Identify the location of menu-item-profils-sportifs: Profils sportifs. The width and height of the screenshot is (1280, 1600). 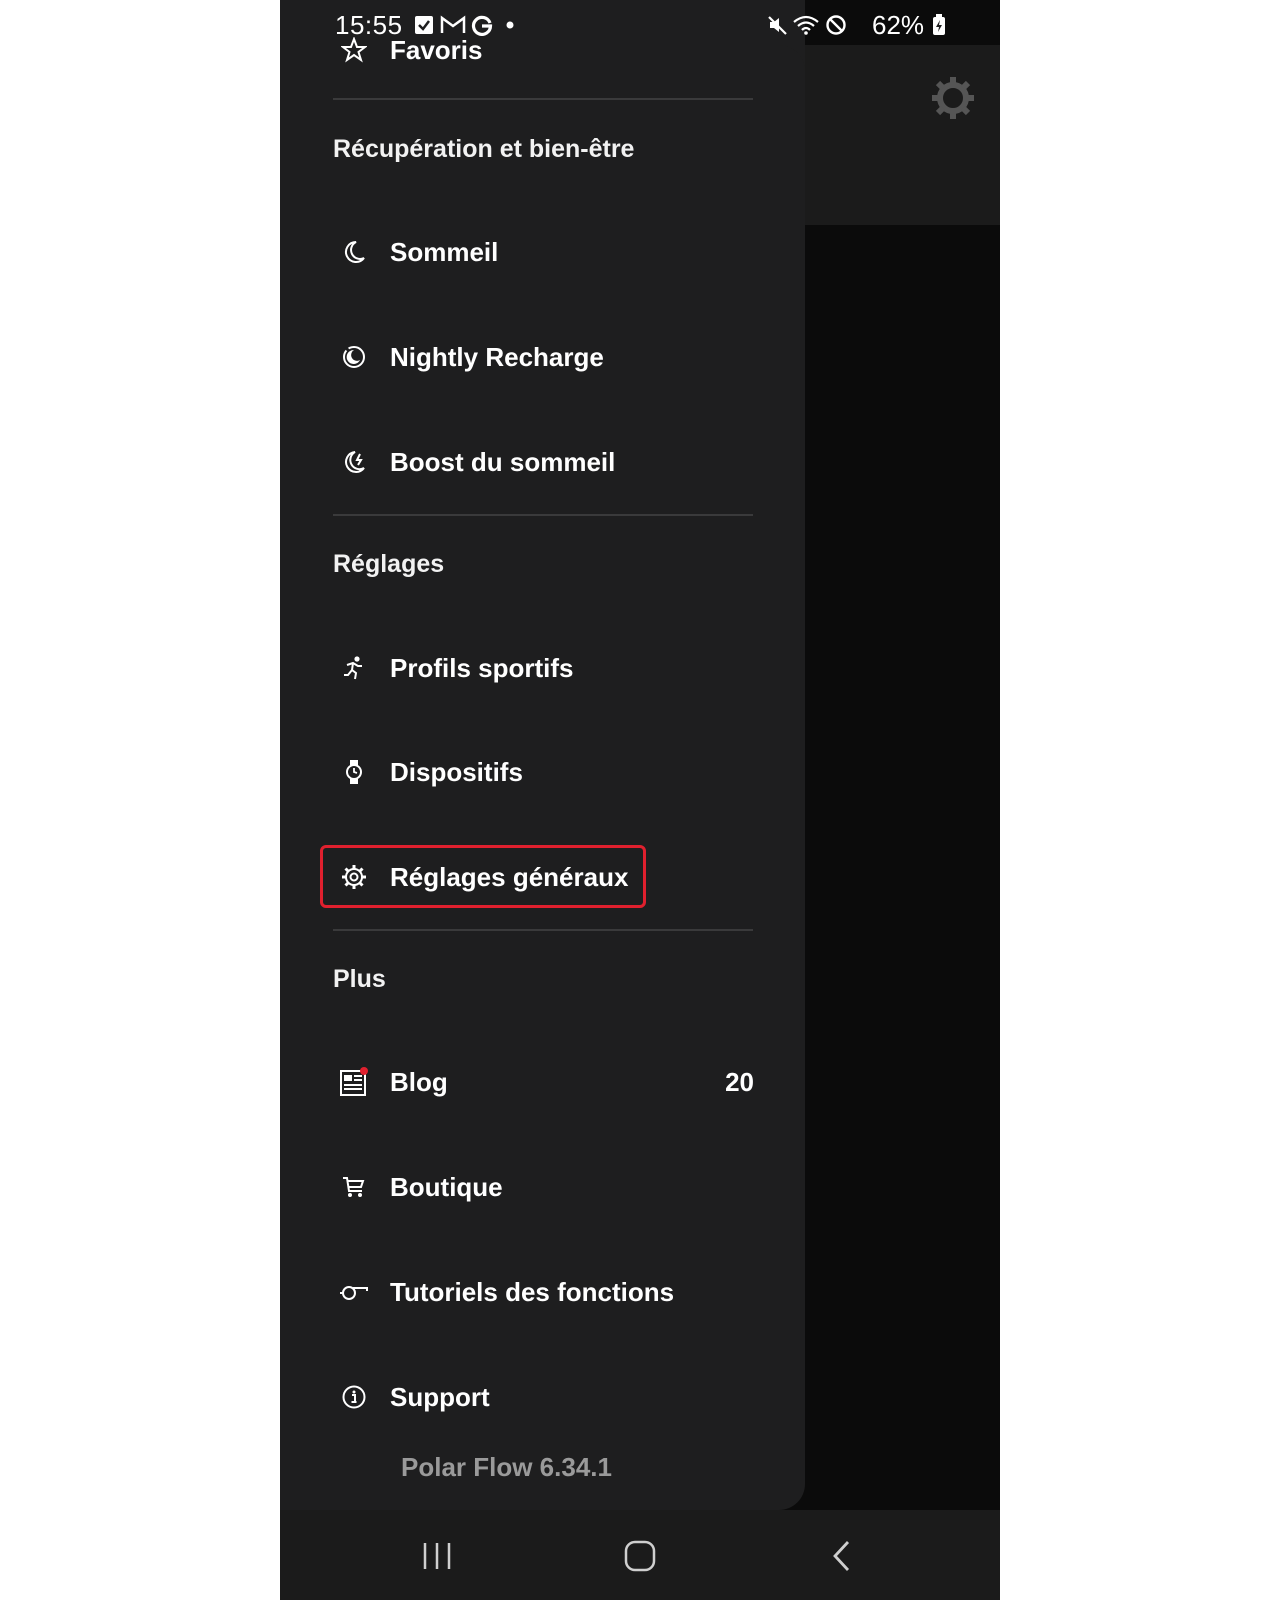
(542, 668).